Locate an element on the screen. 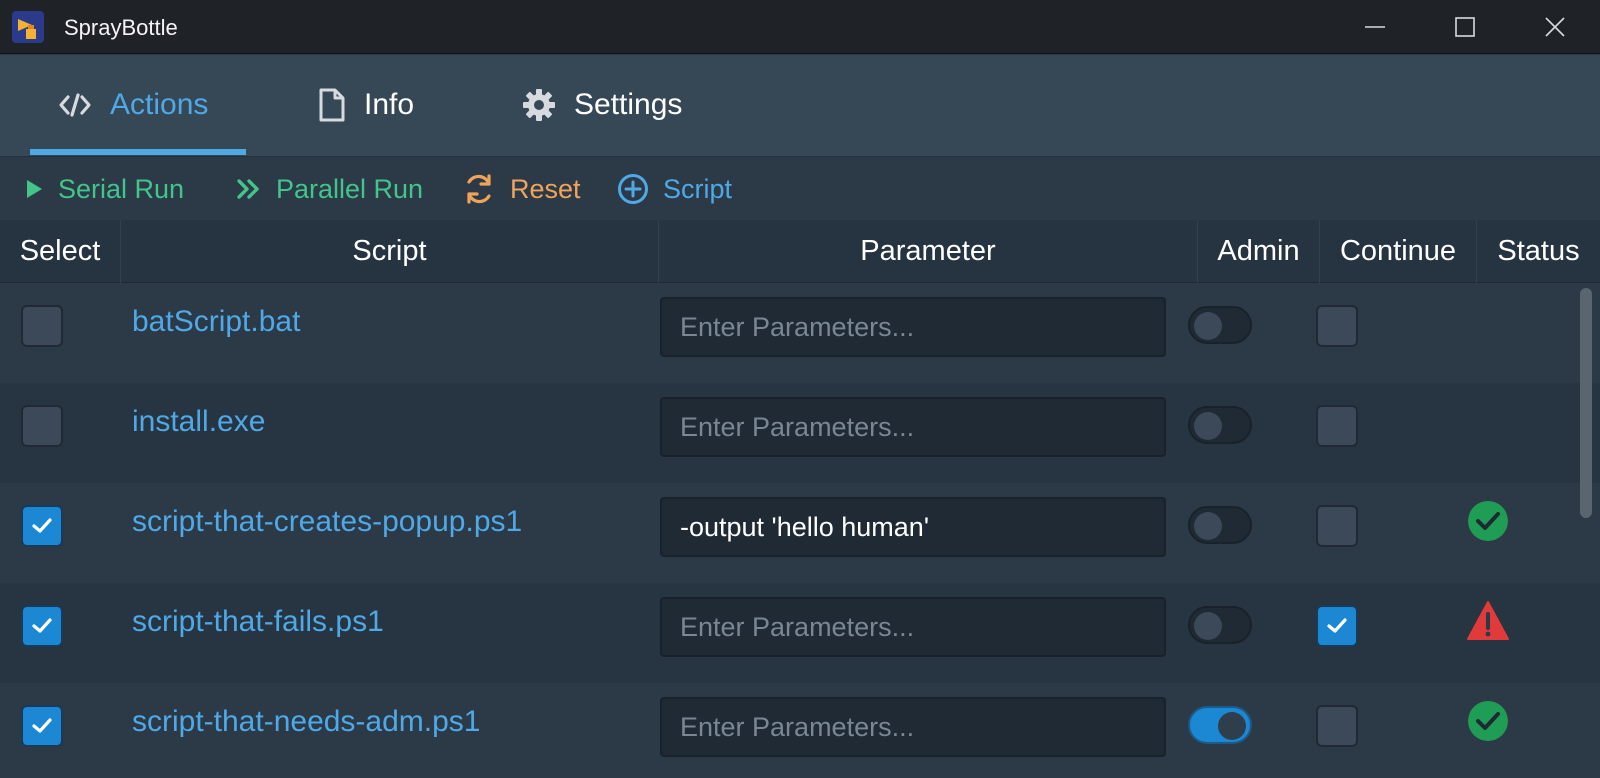 Image resolution: width=1600 pixels, height=778 pixels. reset-label: Reset is located at coordinates (545, 188).